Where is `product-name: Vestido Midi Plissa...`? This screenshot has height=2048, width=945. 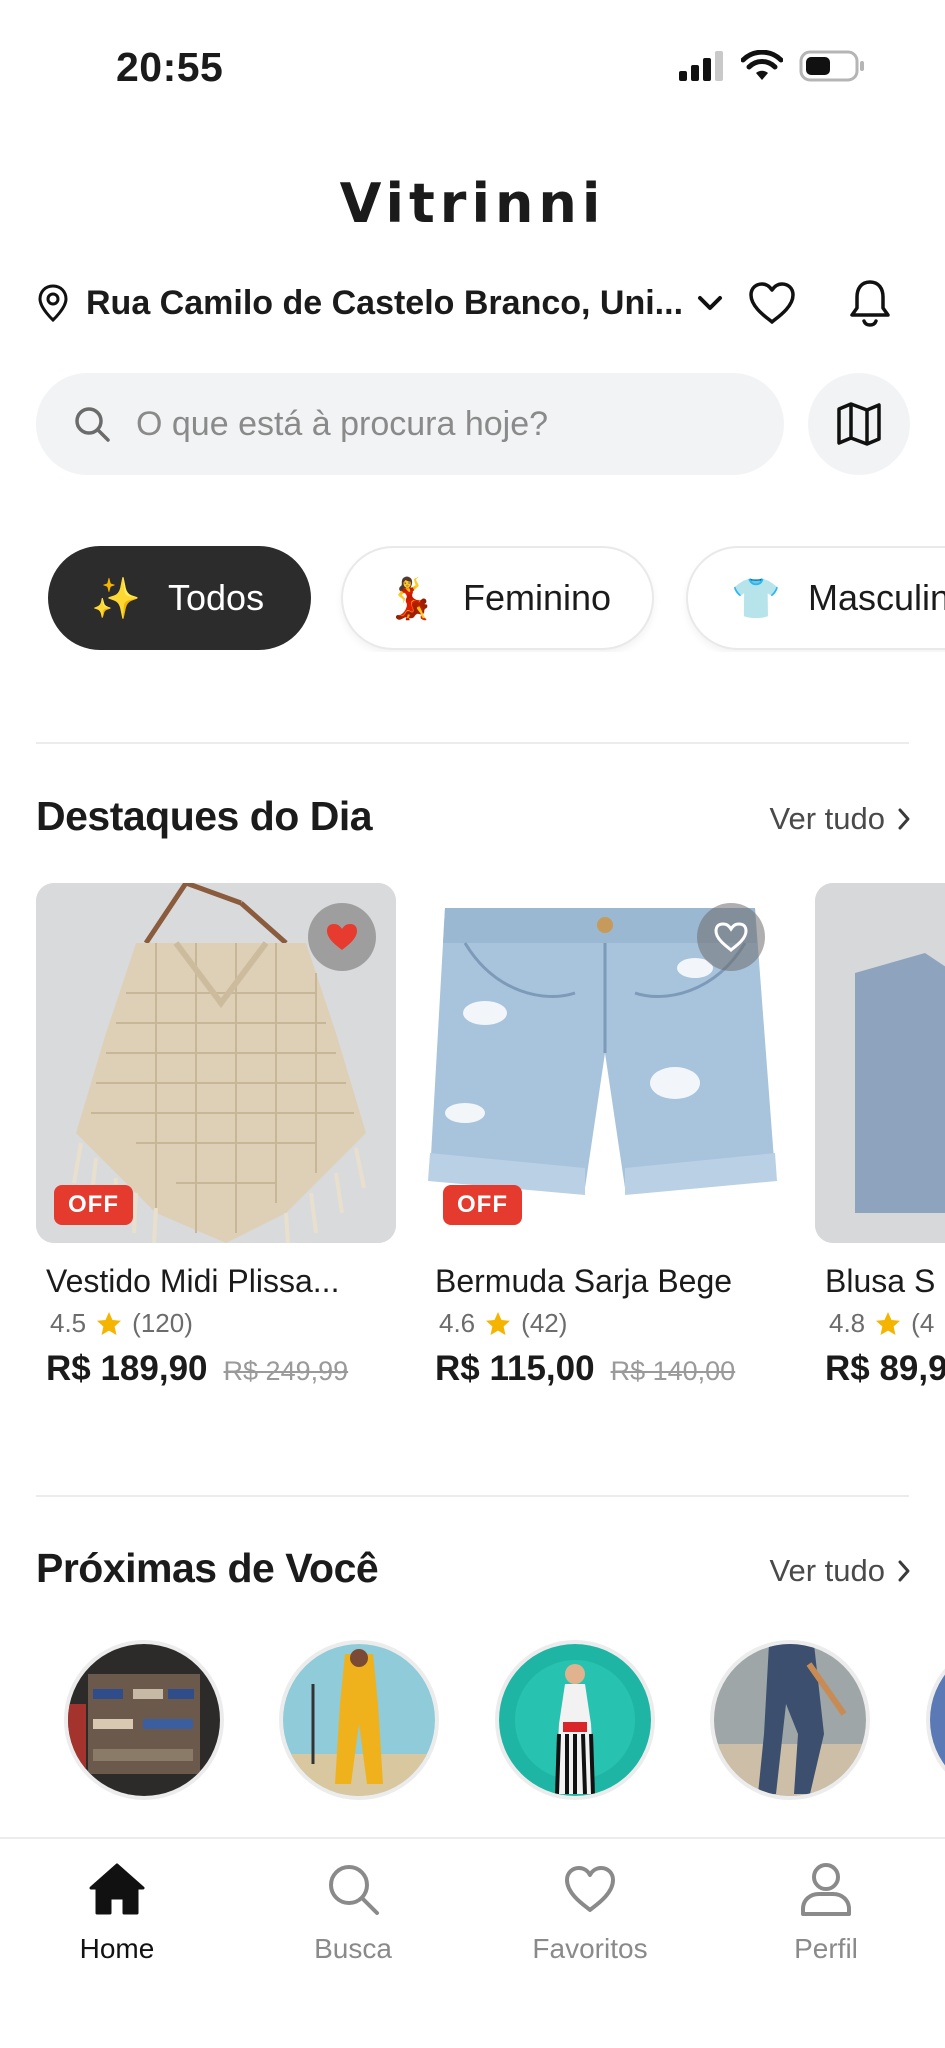
product-name: Vestido Midi Plissa... is located at coordinates (216, 1281).